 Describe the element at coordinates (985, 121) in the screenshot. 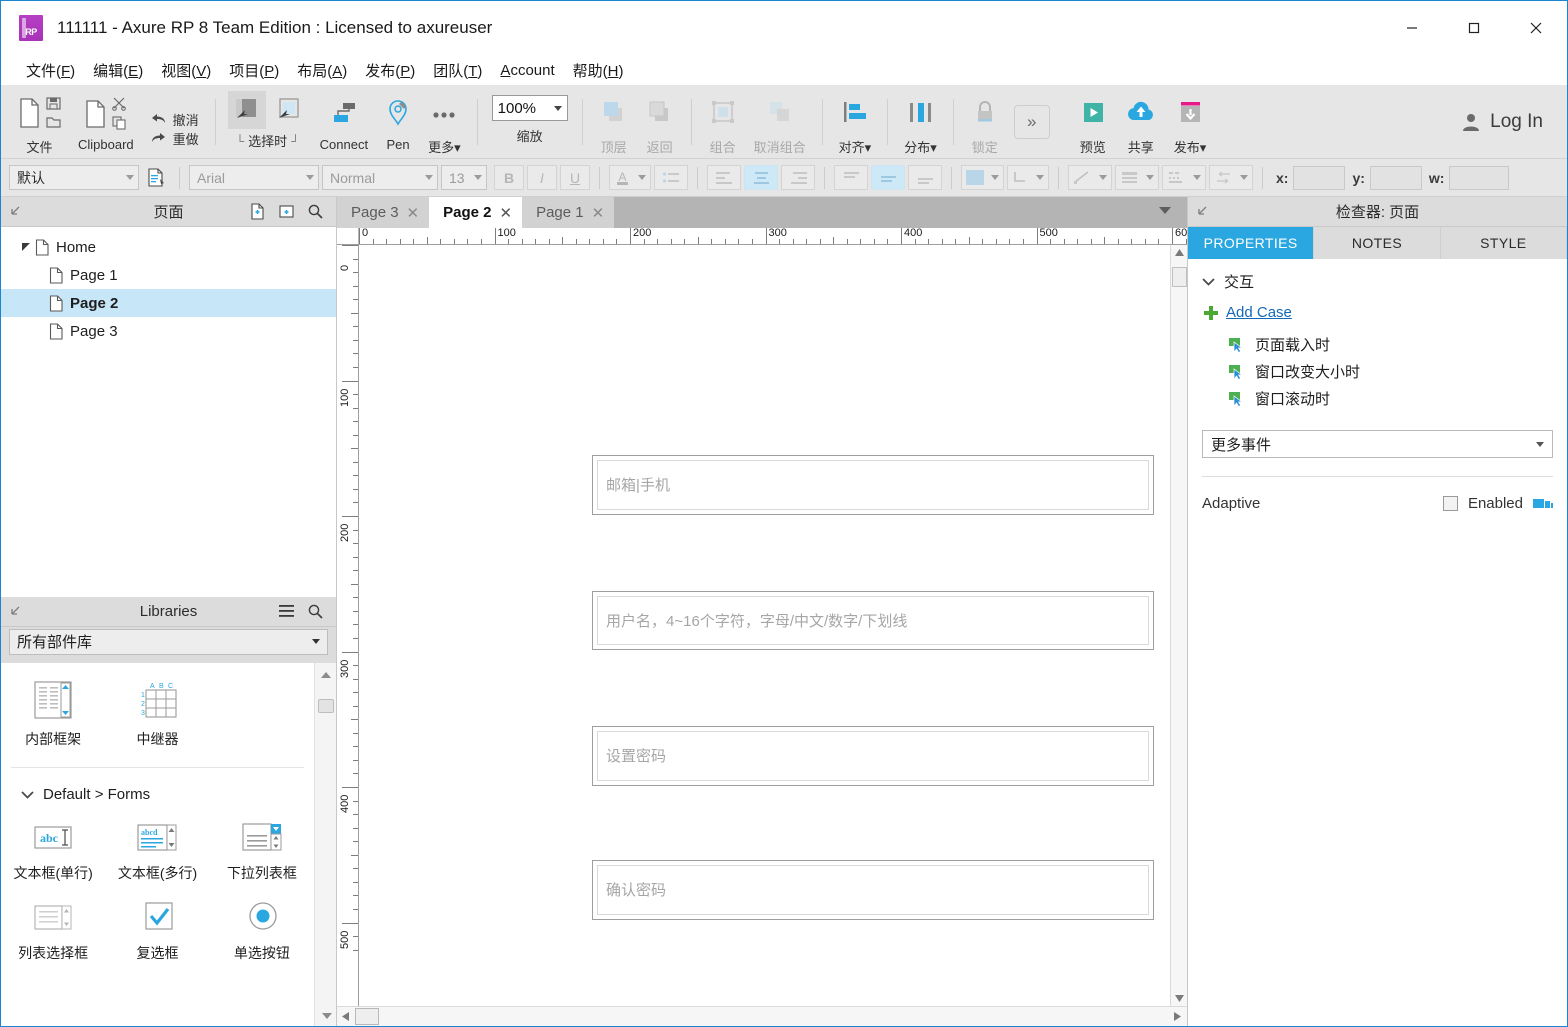

I see `toolbar-lock-button: 锁定` at that location.